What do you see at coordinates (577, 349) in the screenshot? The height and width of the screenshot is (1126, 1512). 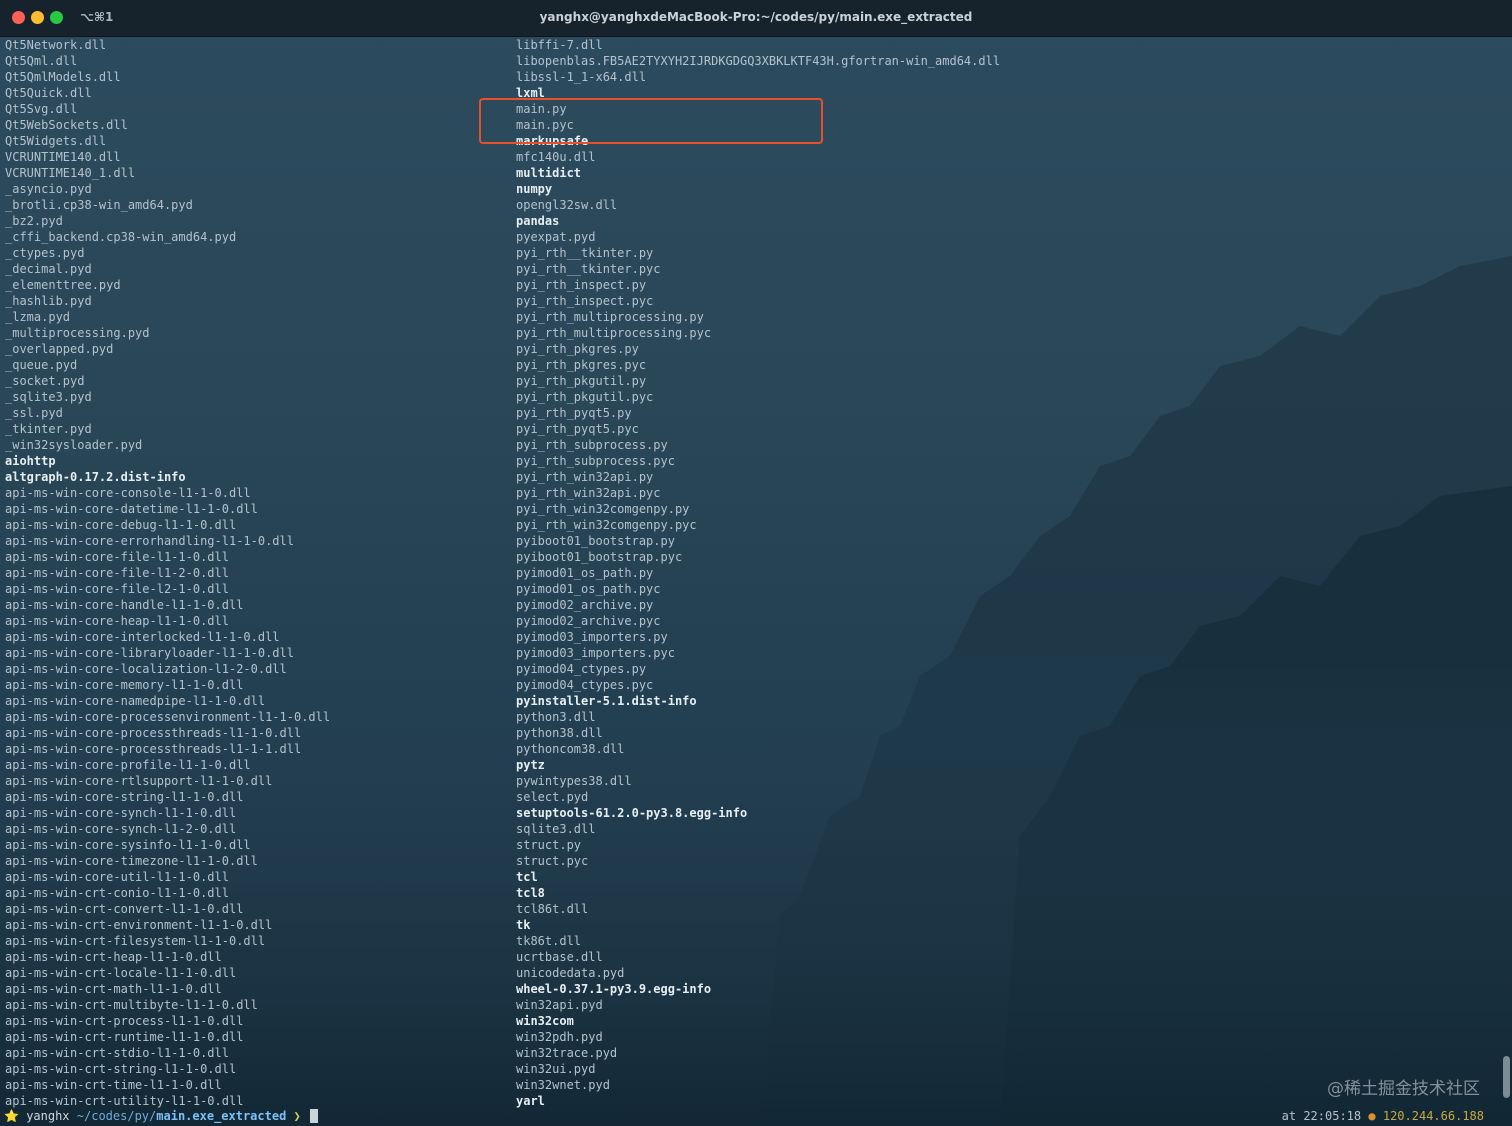 I see `file-entry: pyi_rth_pkgres.py` at bounding box center [577, 349].